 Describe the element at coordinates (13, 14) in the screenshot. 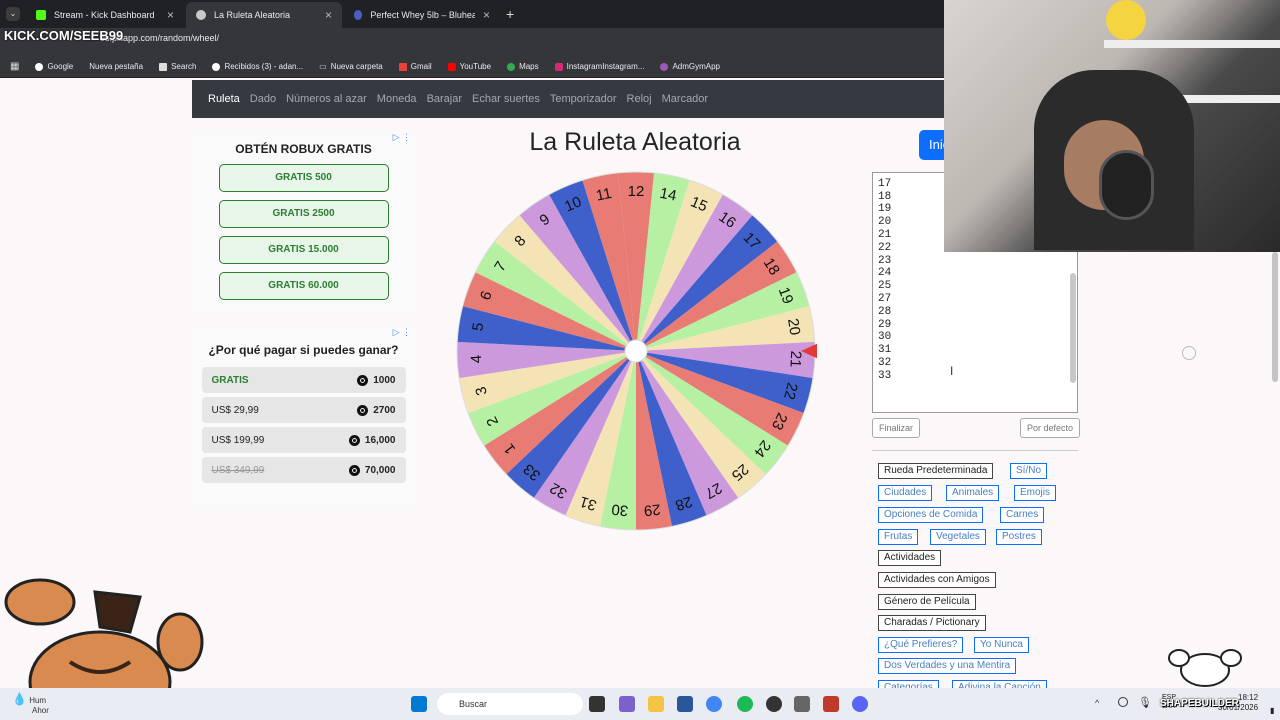

I see `tab-search-icon: ⌄` at that location.